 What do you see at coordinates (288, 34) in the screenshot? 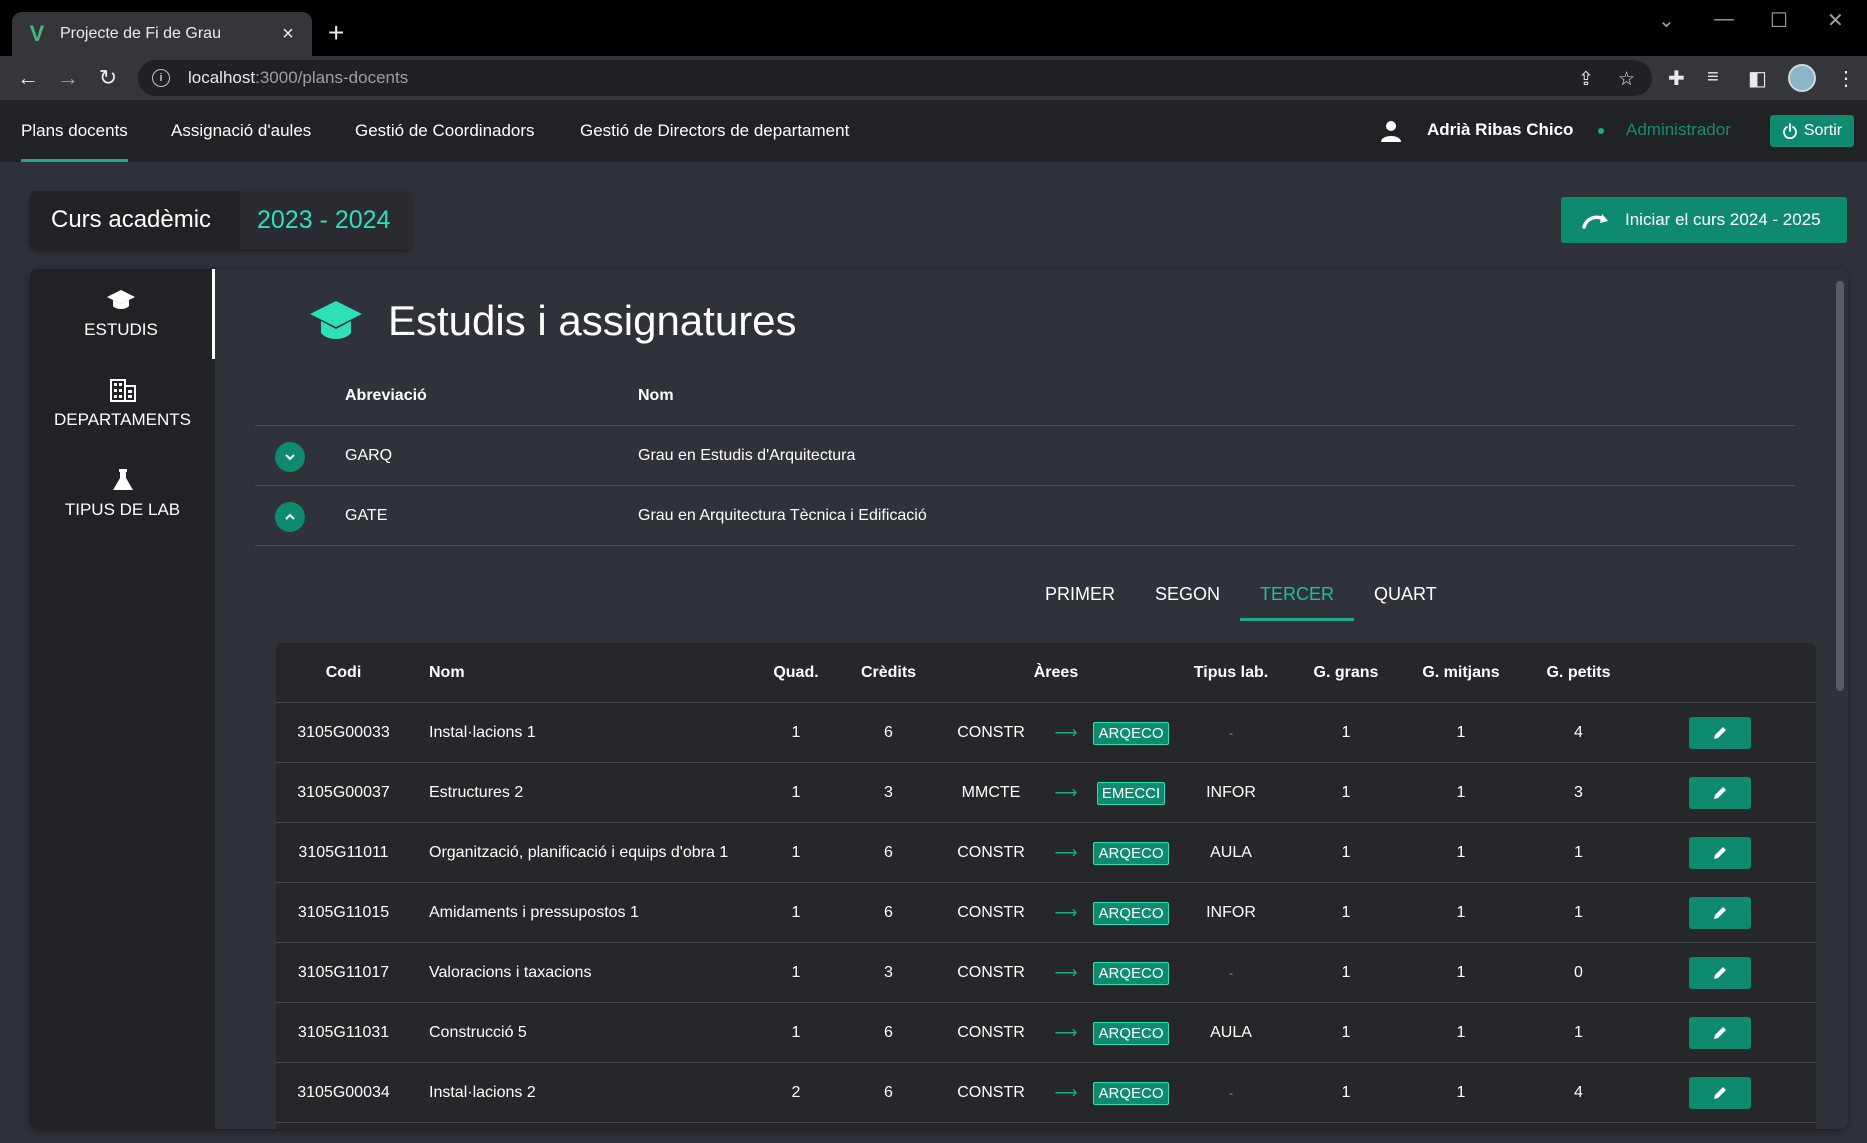
I see `close-tab-icon: ×` at bounding box center [288, 34].